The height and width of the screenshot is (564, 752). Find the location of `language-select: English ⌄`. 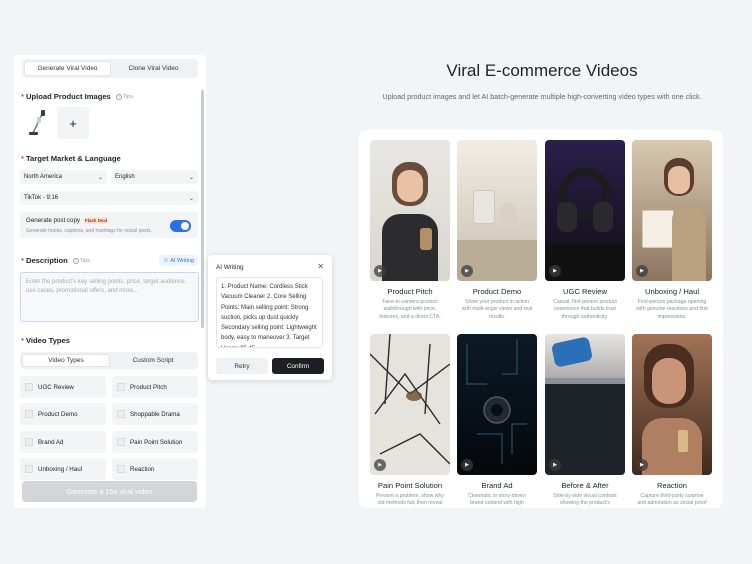

language-select: English ⌄ is located at coordinates (154, 177).